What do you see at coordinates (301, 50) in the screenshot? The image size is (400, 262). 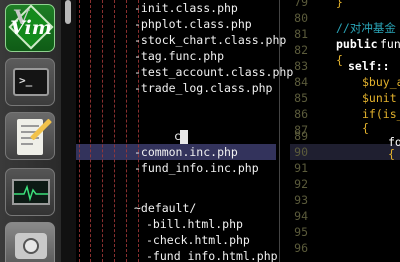 I see `line-number: 82` at bounding box center [301, 50].